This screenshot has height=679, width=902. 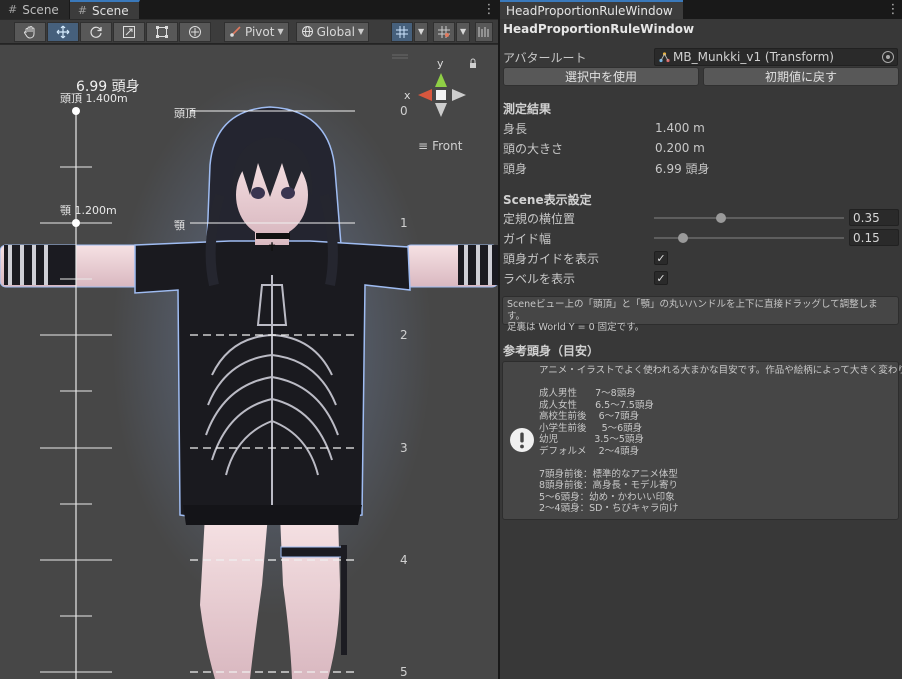 I want to click on guide-width-field: 0.15, so click(x=874, y=237).